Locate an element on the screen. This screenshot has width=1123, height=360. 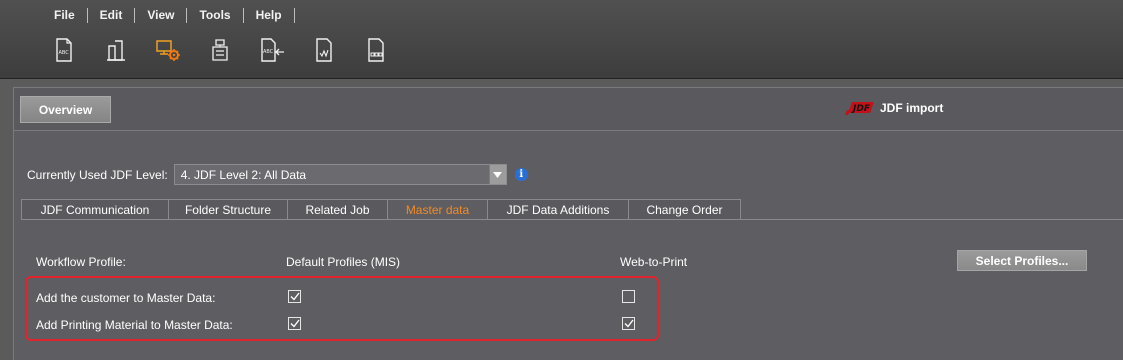
signature-document-button is located at coordinates (324, 50).